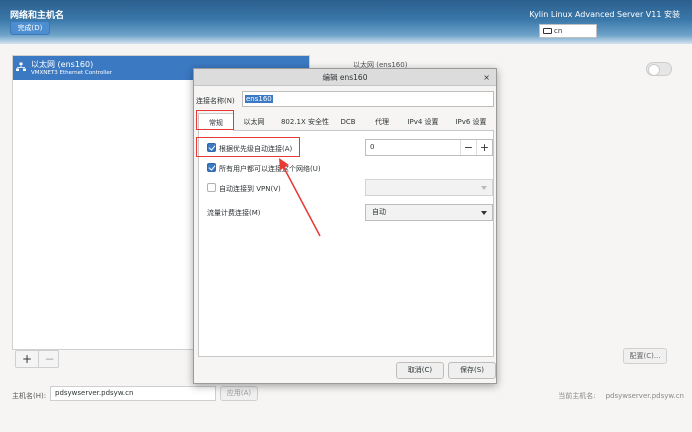 Image resolution: width=692 pixels, height=432 pixels. Describe the element at coordinates (300, 197) in the screenshot. I see `annotation-arrow` at that location.